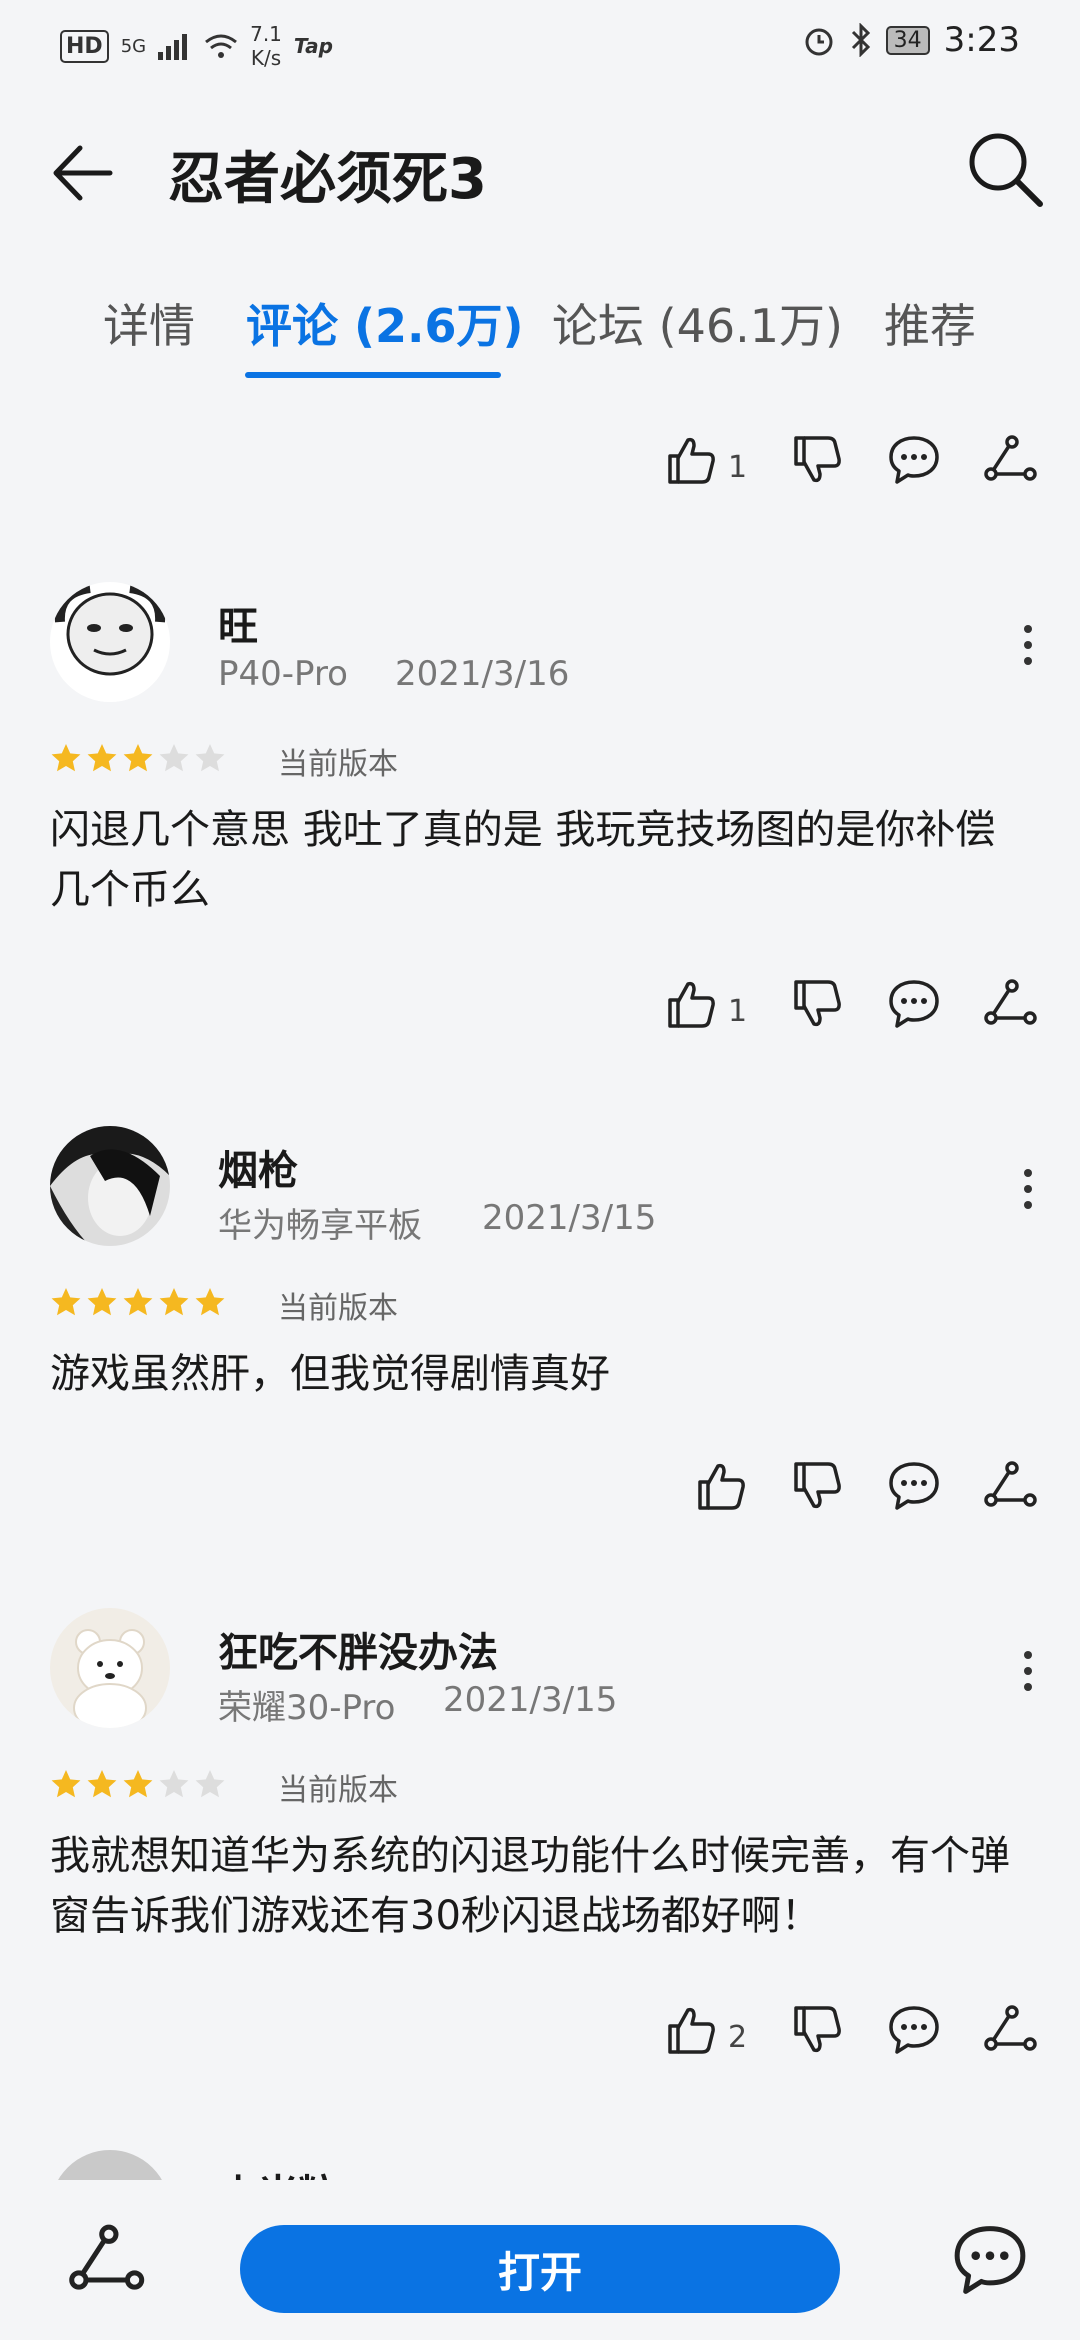 This screenshot has height=2340, width=1080. Describe the element at coordinates (330, 1374) in the screenshot. I see `review-text: 游戏虽然肝，但我觉得剧情真好` at that location.